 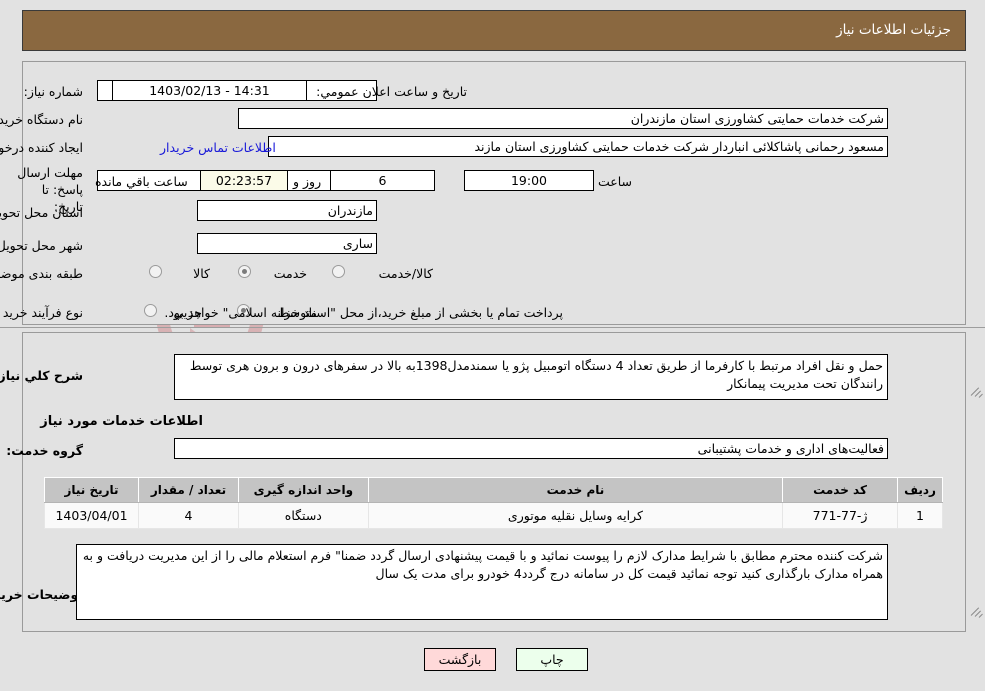 What do you see at coordinates (41, 312) in the screenshot?
I see `process-type-label: نوع فرآیند خرید :` at bounding box center [41, 312].